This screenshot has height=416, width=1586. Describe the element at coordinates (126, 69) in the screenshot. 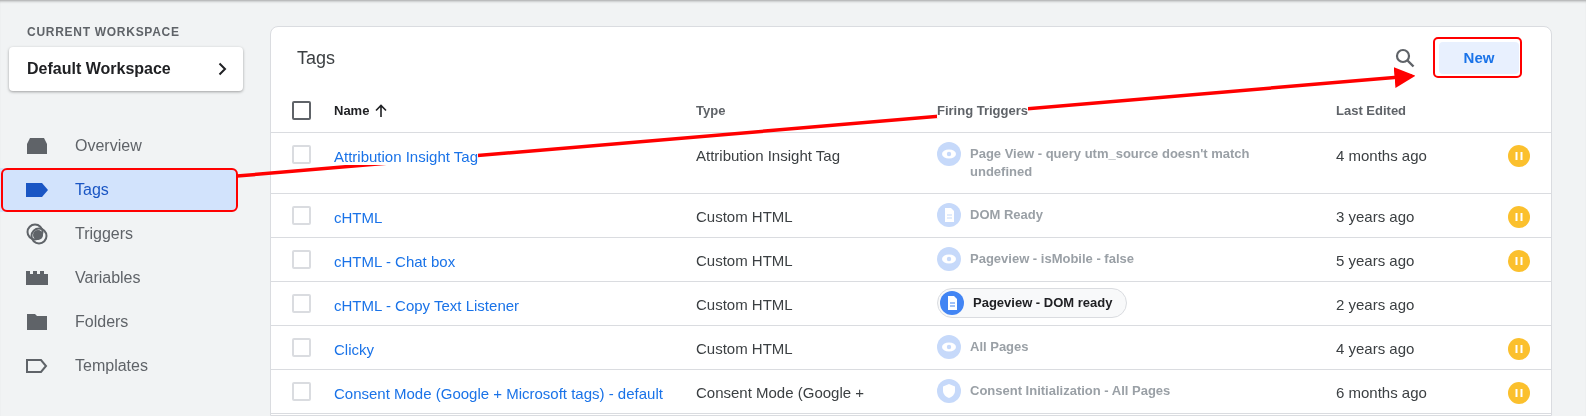

I see `workspace-selector: Default Workspace` at that location.